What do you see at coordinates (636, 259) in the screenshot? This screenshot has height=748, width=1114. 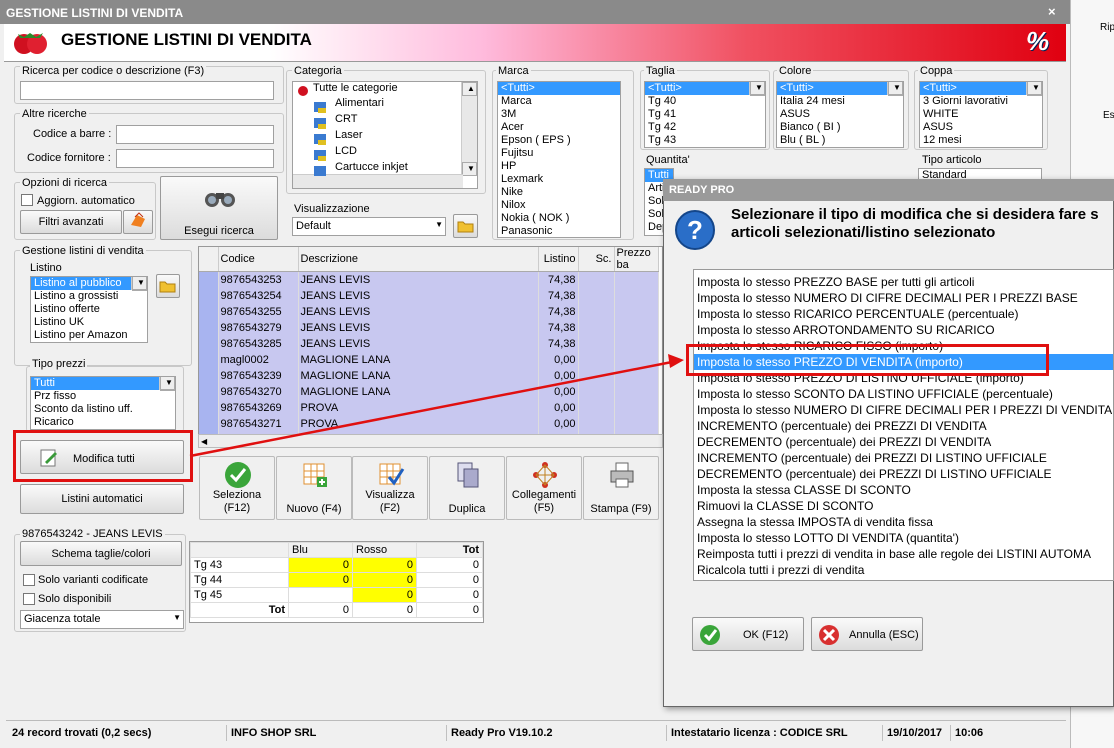 I see `column-header: Prezzo ba` at bounding box center [636, 259].